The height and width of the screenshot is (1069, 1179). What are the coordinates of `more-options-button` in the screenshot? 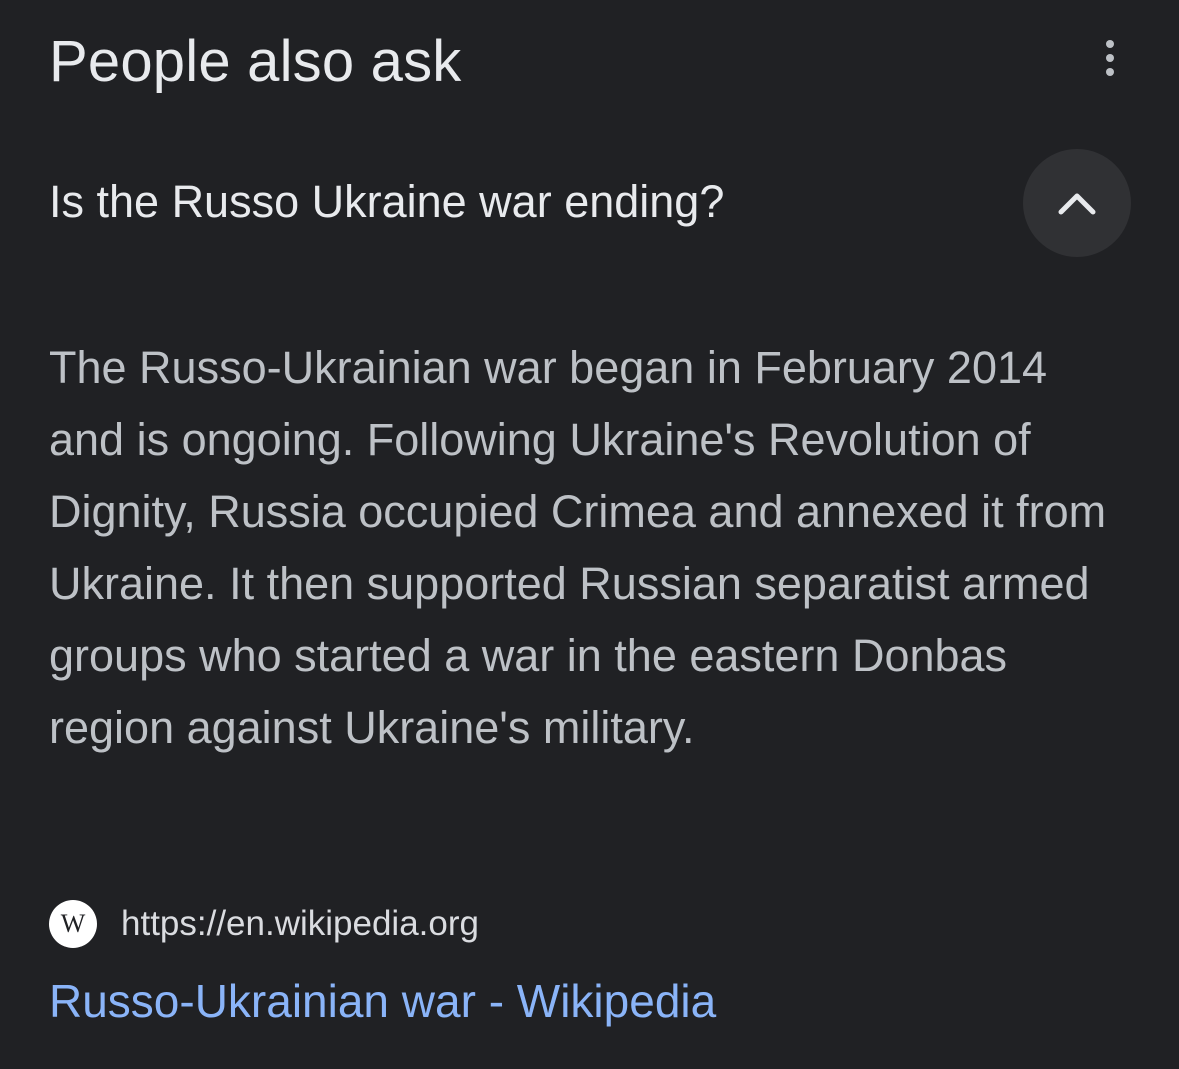 It's located at (1110, 58).